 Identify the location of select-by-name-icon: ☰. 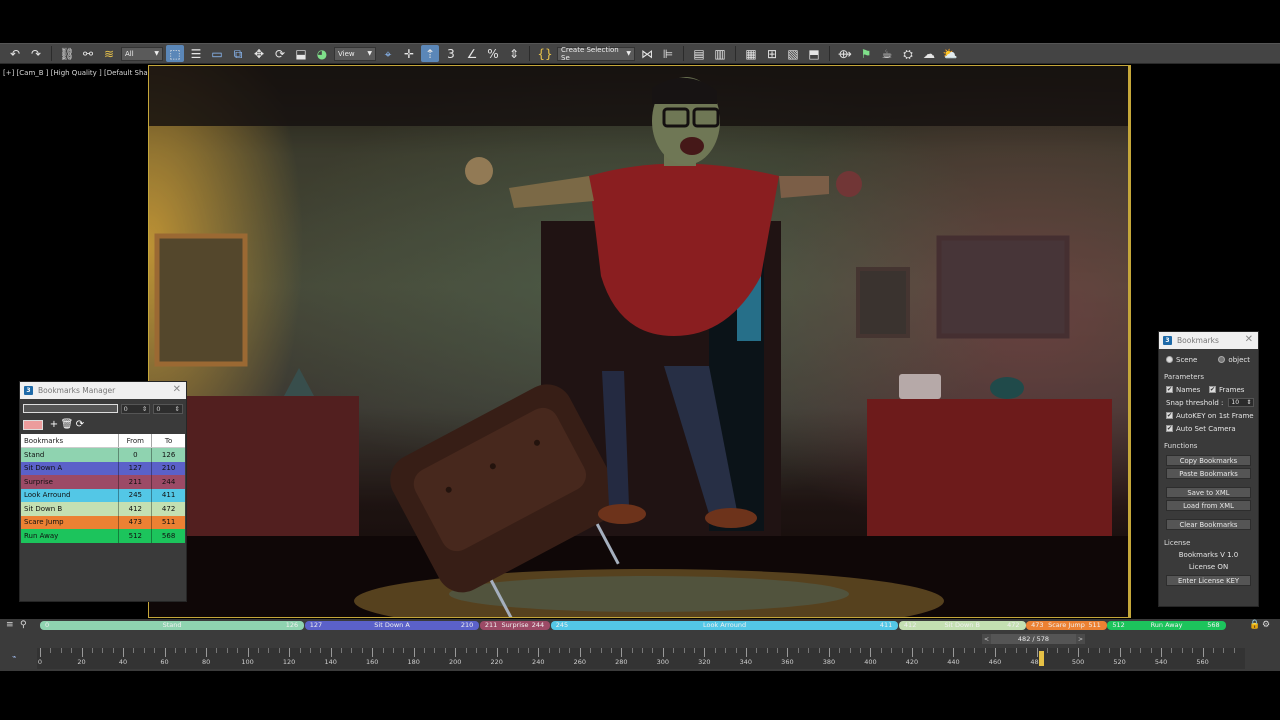
(196, 53).